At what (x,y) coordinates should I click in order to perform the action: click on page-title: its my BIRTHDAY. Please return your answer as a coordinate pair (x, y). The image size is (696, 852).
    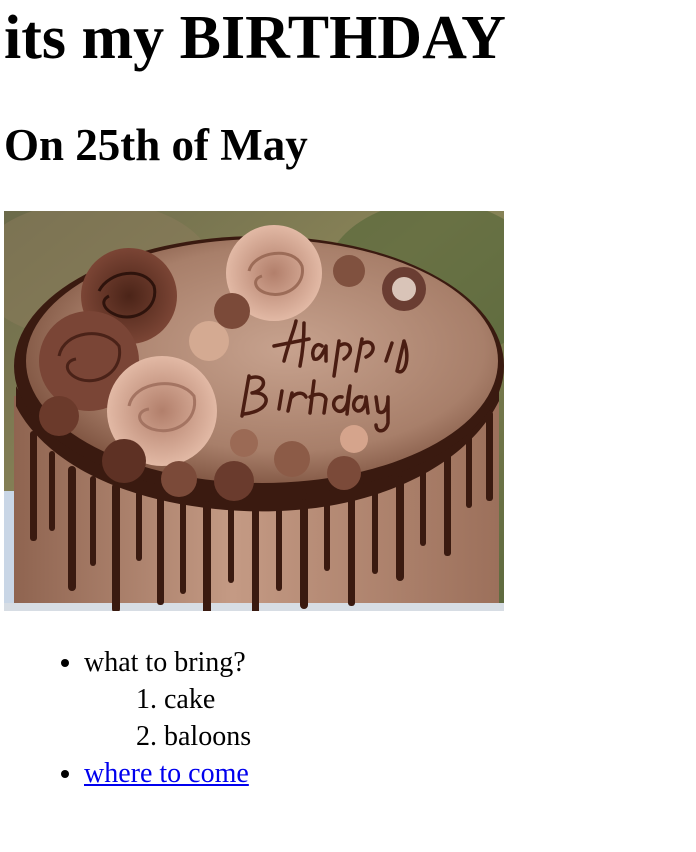
    Looking at the image, I should click on (255, 38).